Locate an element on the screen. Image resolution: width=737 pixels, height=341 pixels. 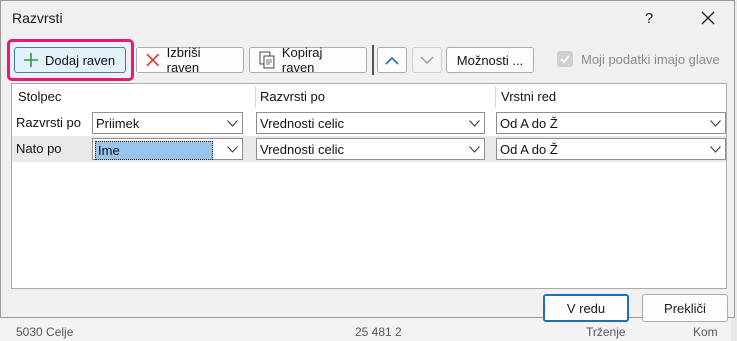
column-select: Ime is located at coordinates (167, 149).